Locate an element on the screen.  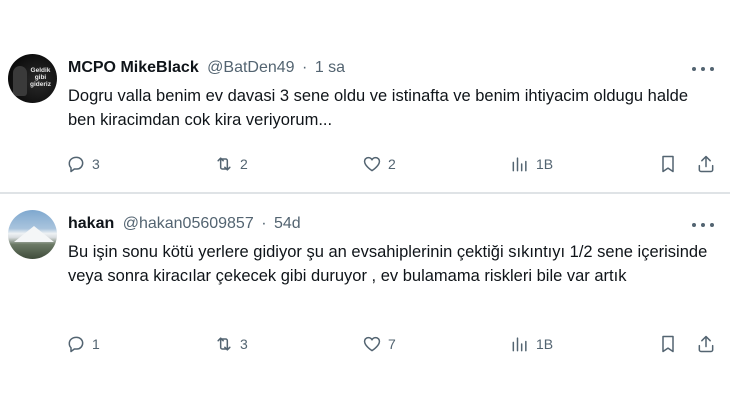
action-bar: 1 3 7 1B is located at coordinates (396, 344).